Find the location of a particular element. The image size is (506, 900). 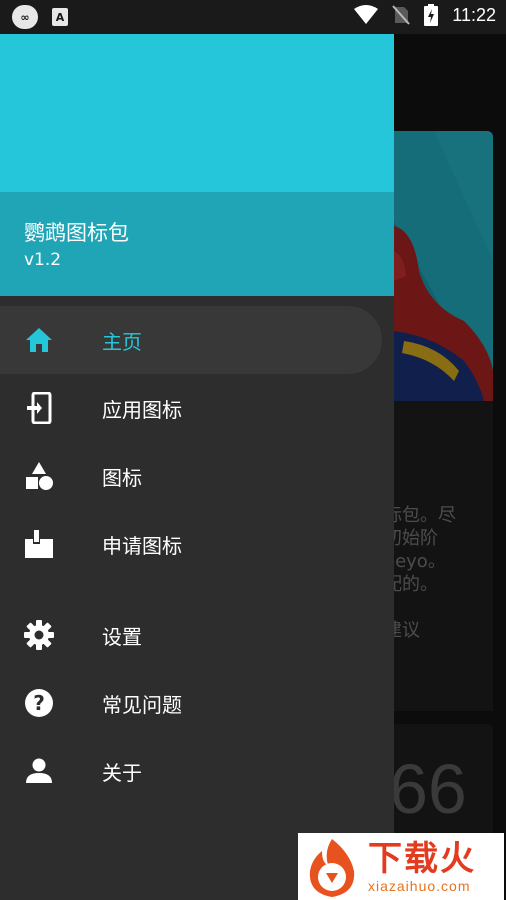

no-sim-icon is located at coordinates (401, 15).